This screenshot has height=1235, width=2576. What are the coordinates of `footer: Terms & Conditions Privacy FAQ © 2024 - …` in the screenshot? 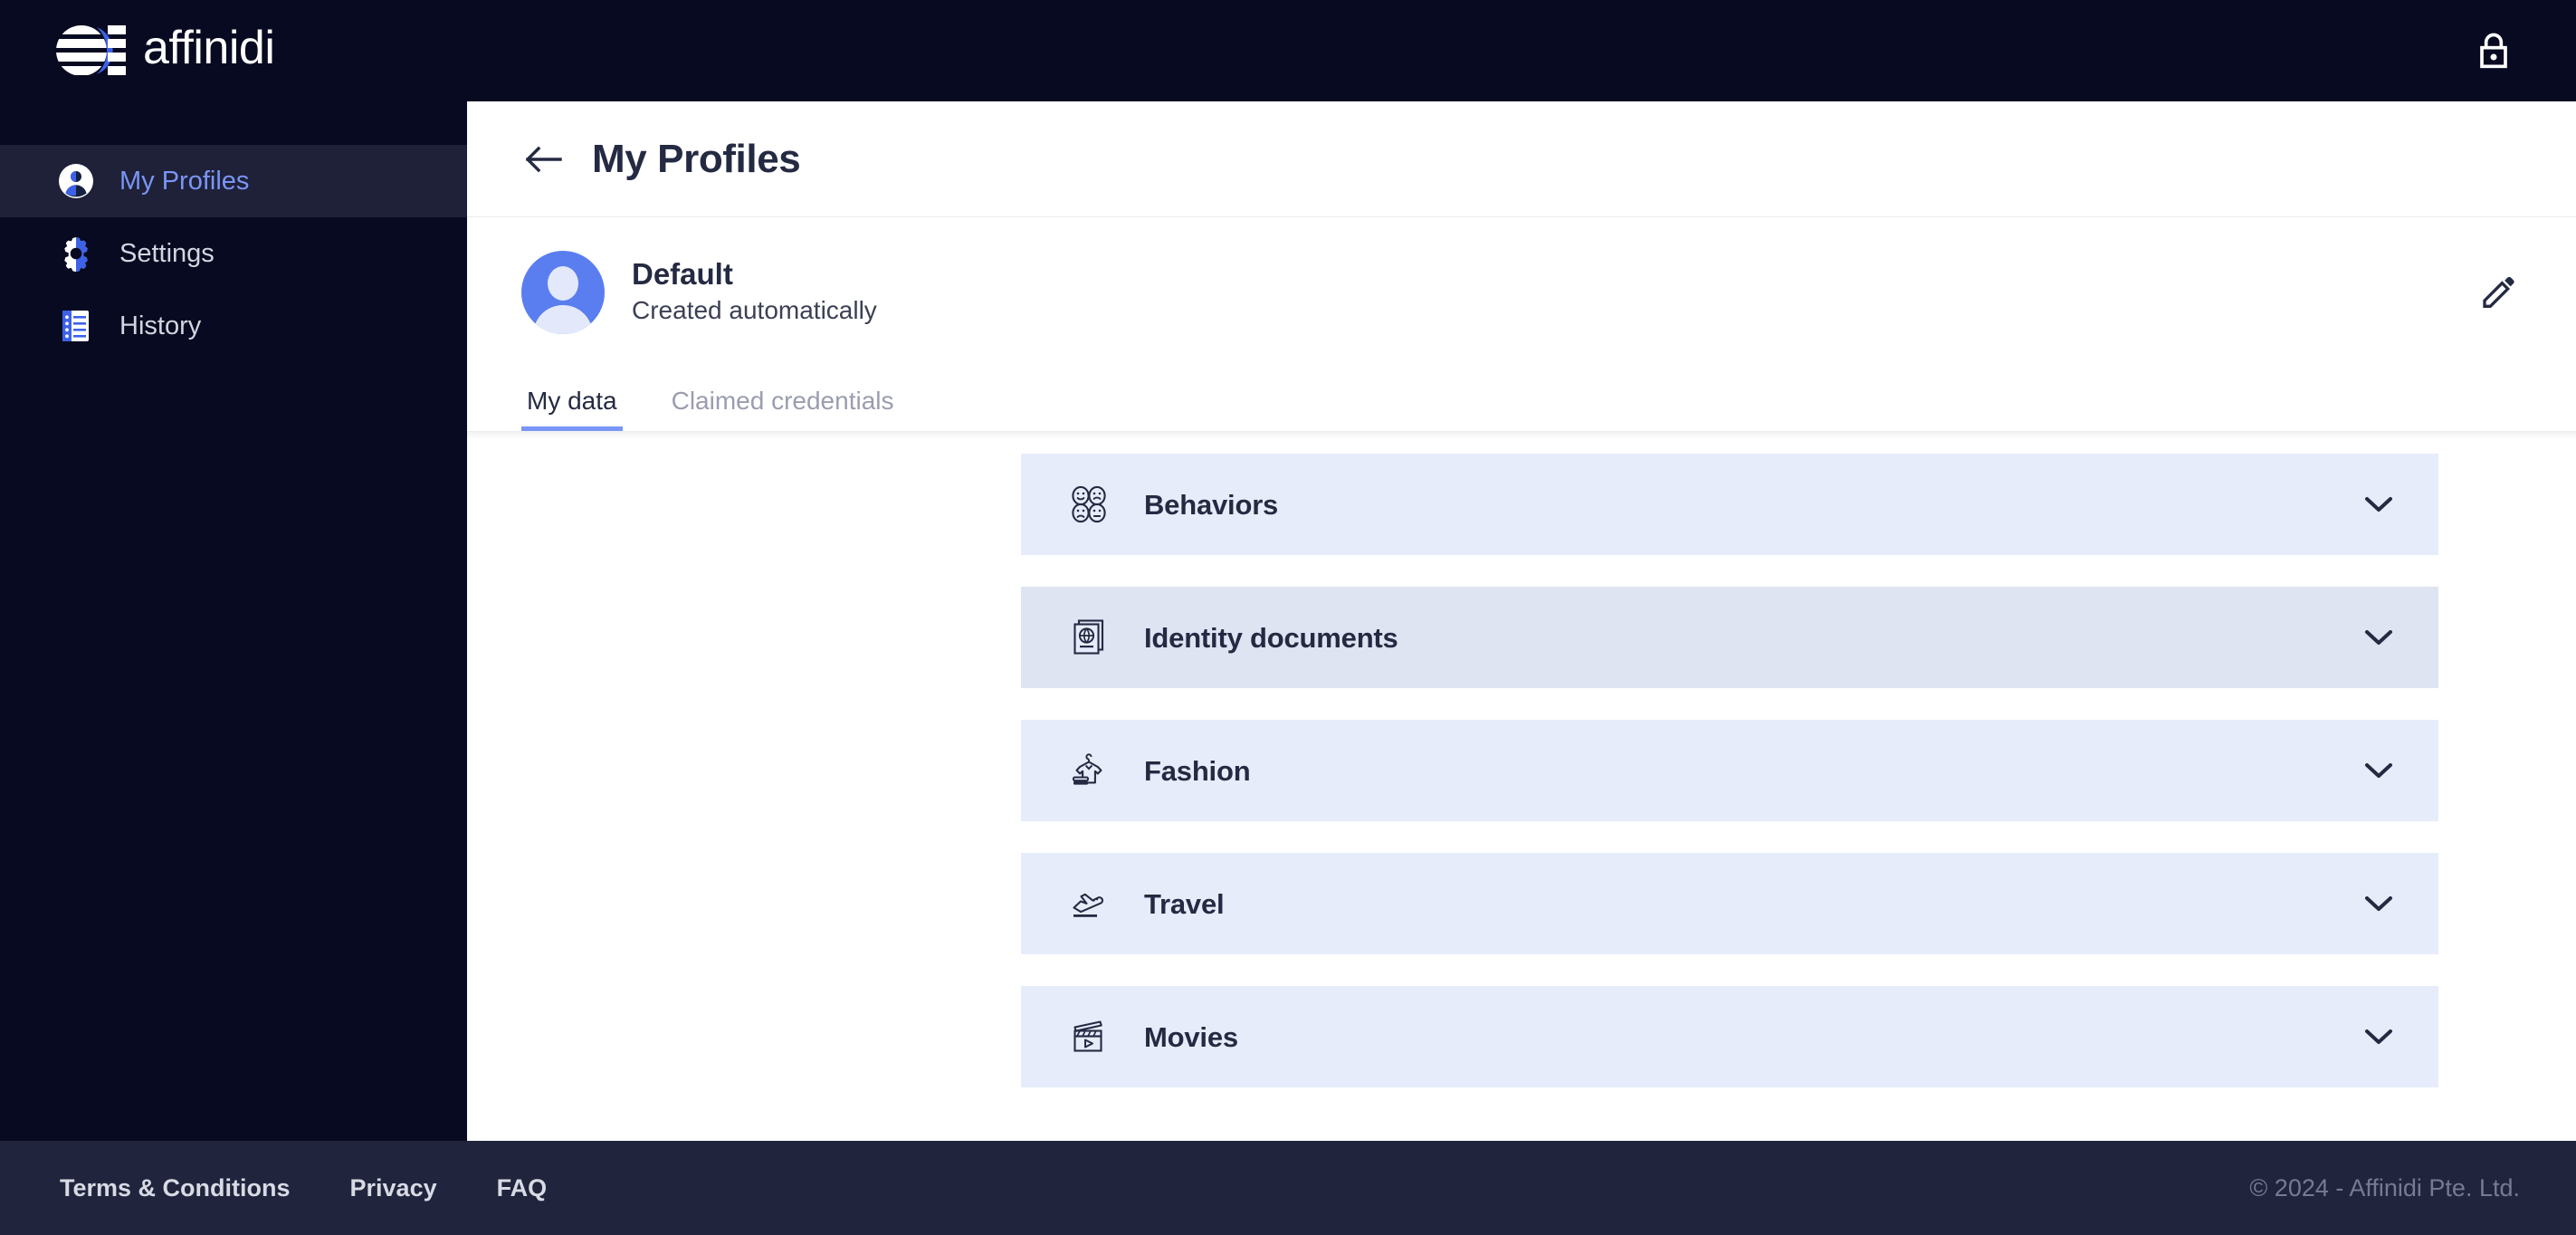 It's located at (1288, 1188).